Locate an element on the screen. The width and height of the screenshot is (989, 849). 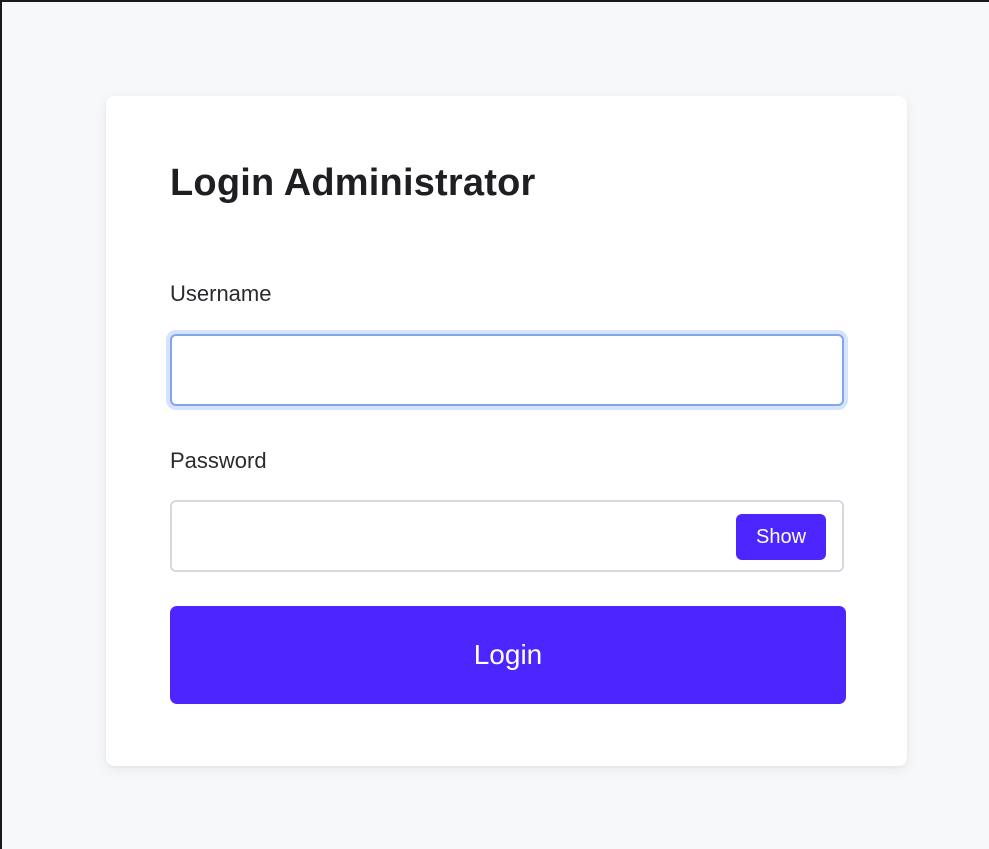
login-button: Login is located at coordinates (508, 655).